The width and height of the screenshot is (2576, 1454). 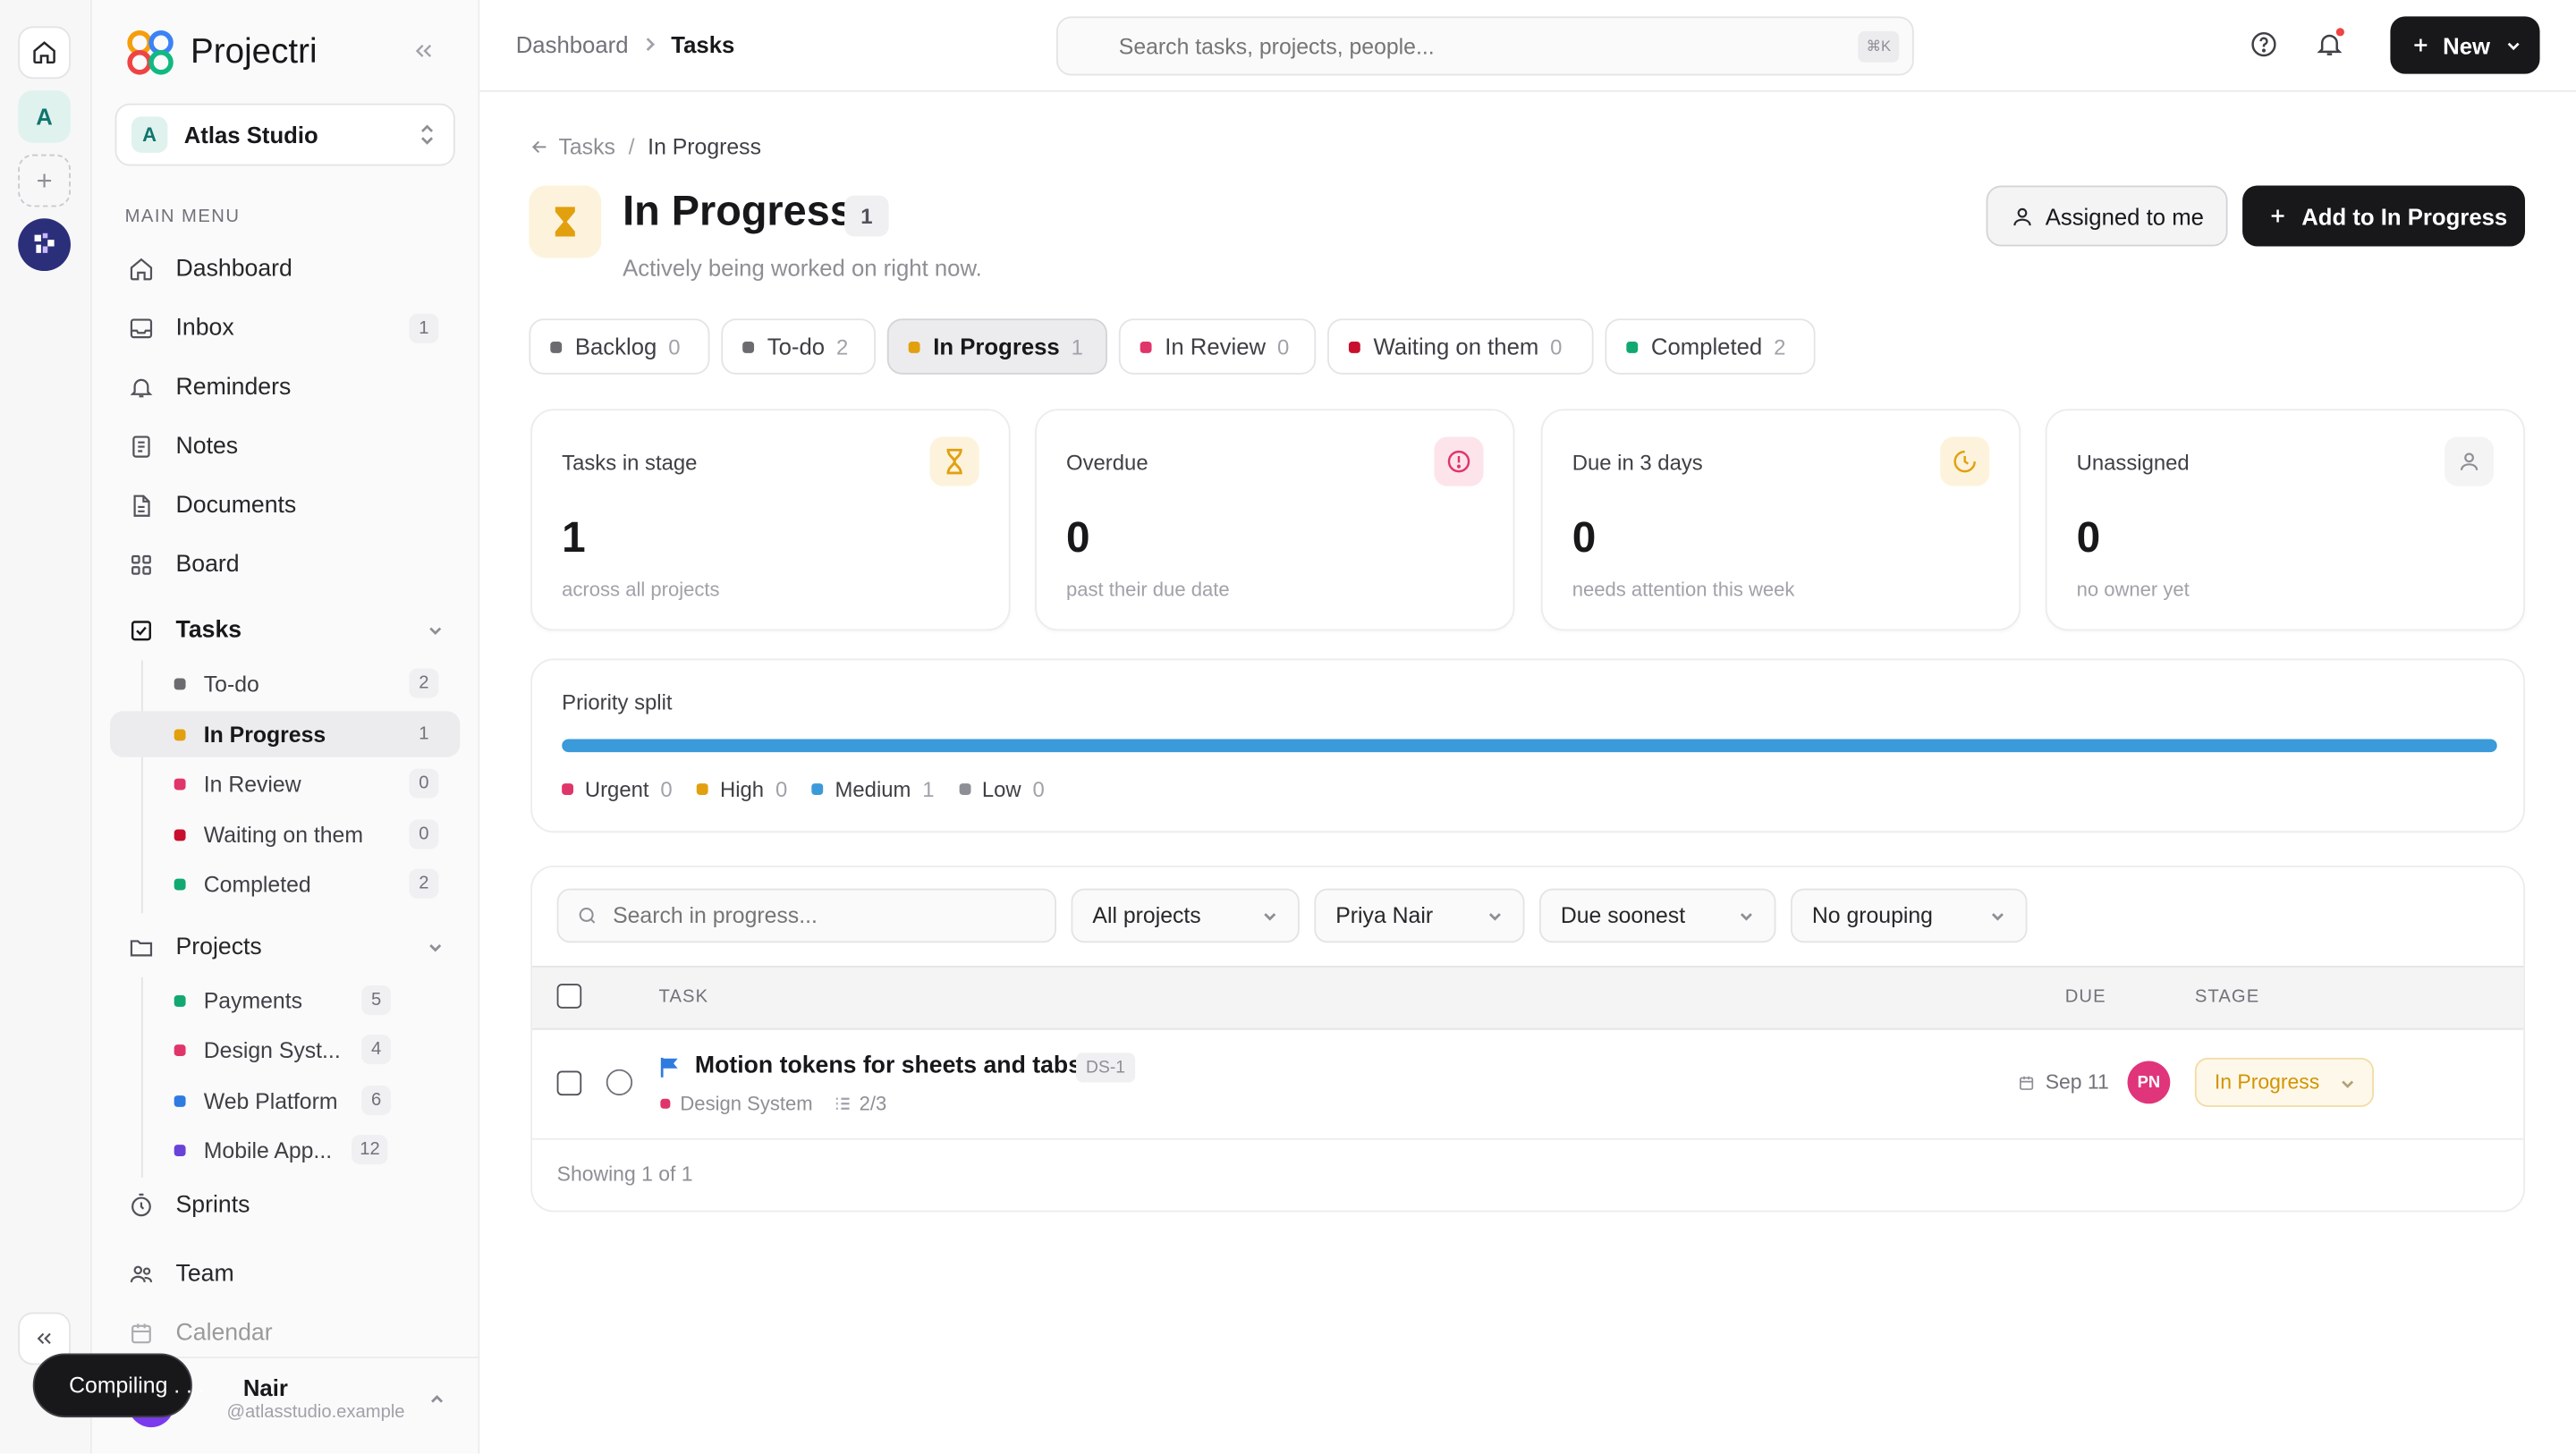 I want to click on table-search-input, so click(x=826, y=915).